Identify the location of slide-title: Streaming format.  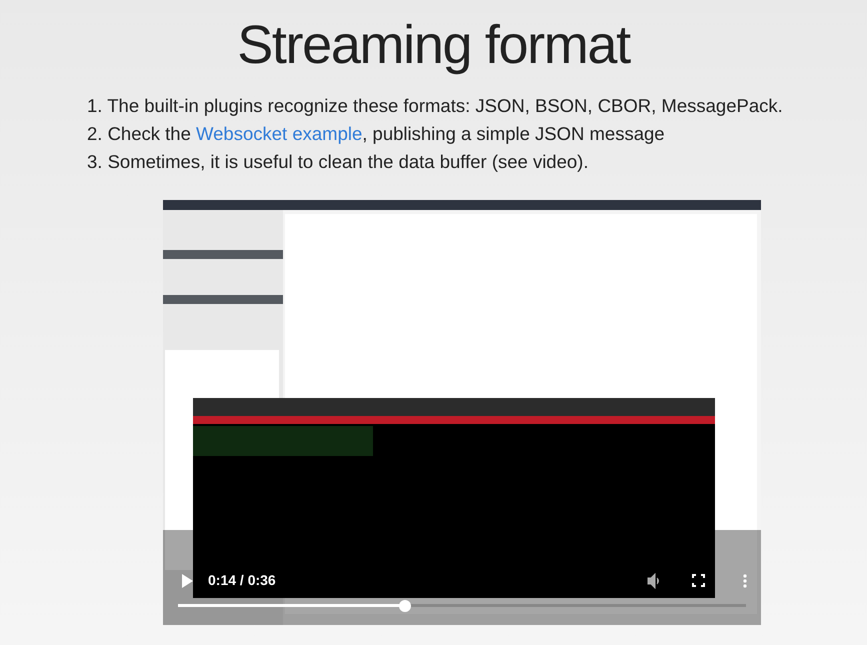
(433, 45).